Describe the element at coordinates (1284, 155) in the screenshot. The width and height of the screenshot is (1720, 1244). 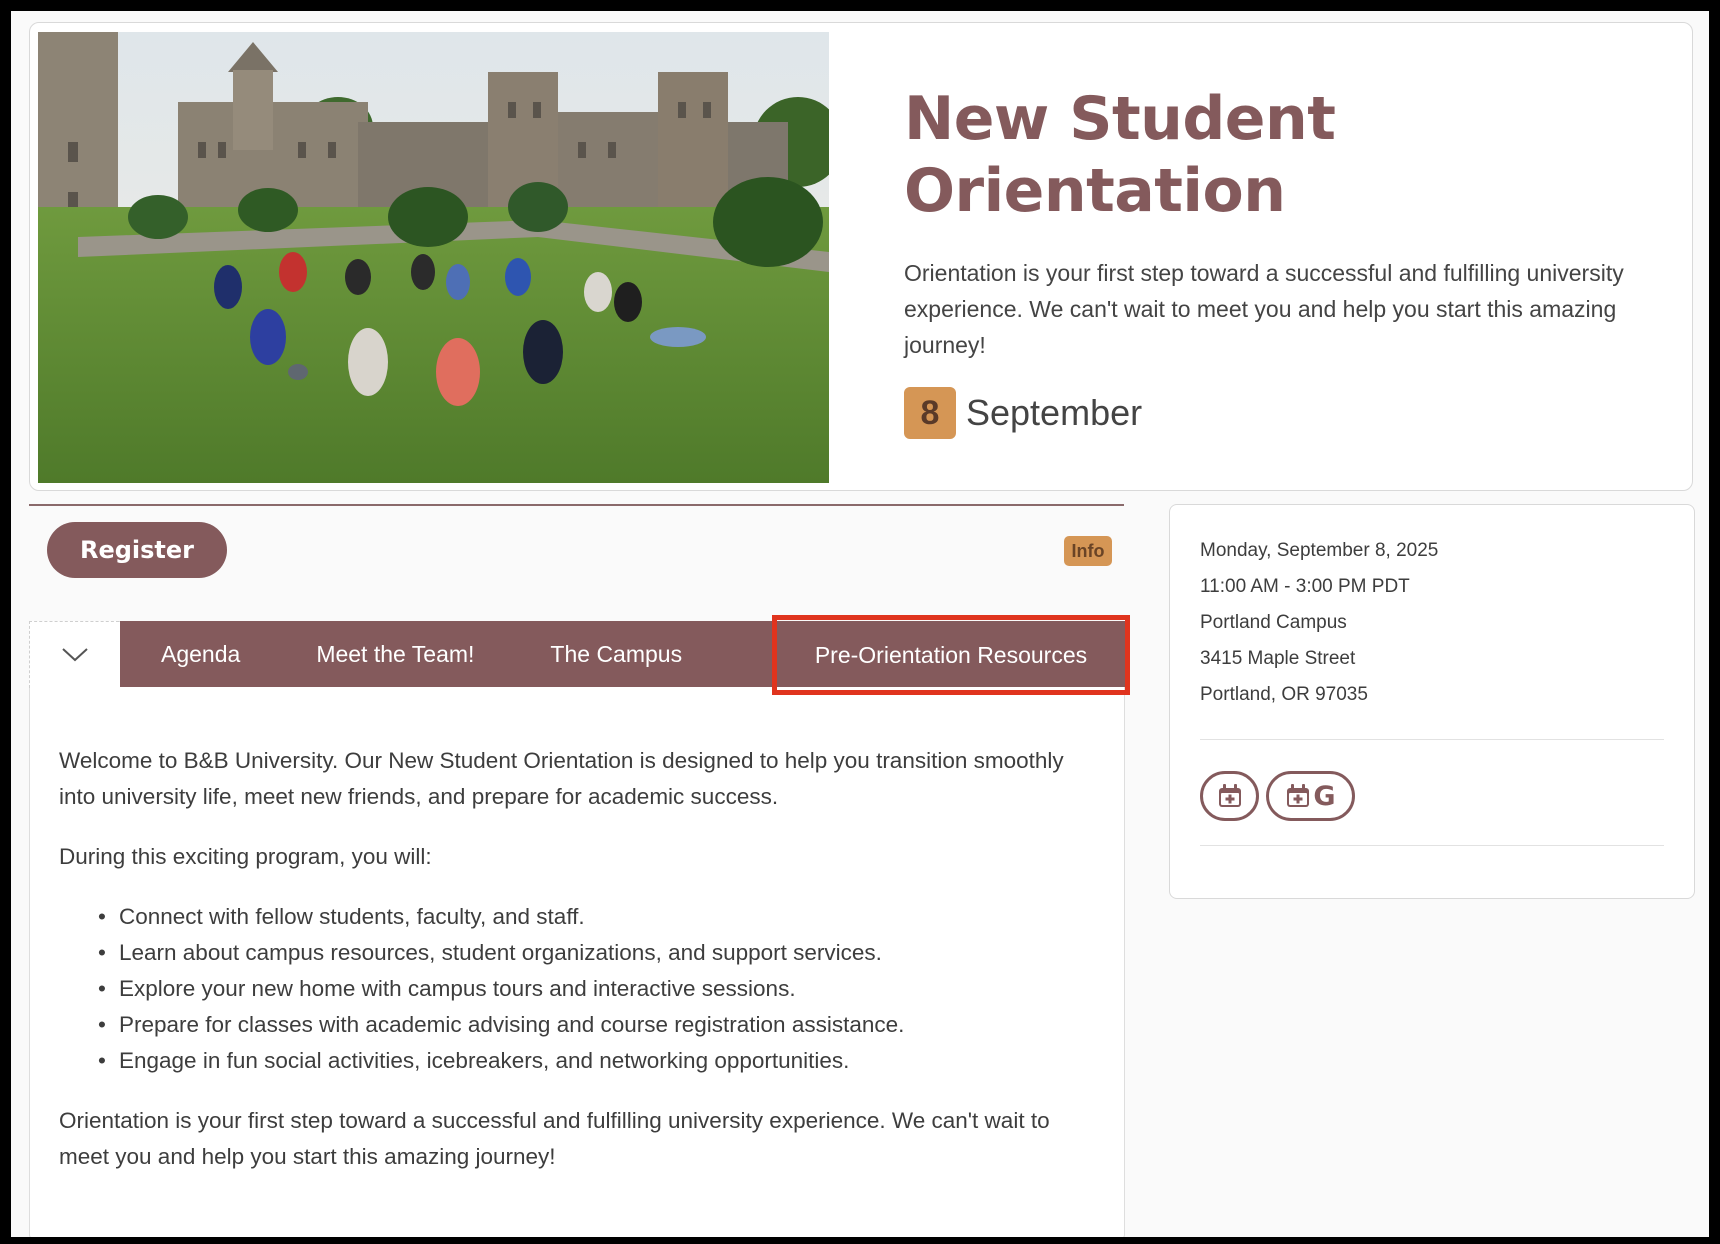
I see `page-title: New Student Orientation` at that location.